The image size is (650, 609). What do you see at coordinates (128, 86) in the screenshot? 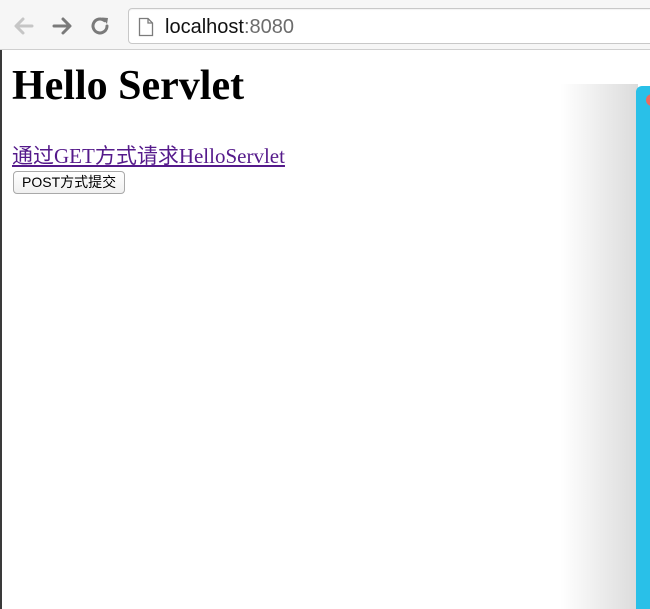
I see `page-title: Hello Servlet` at bounding box center [128, 86].